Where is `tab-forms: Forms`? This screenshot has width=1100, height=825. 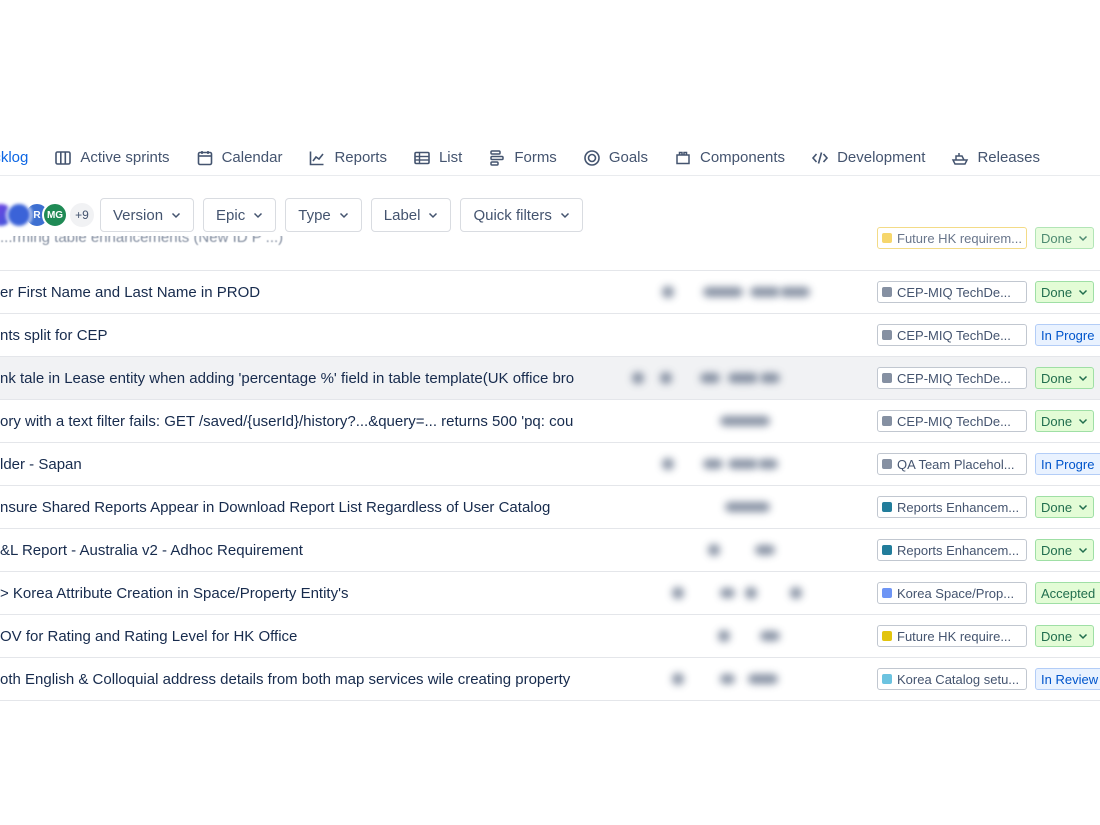 tab-forms: Forms is located at coordinates (522, 158).